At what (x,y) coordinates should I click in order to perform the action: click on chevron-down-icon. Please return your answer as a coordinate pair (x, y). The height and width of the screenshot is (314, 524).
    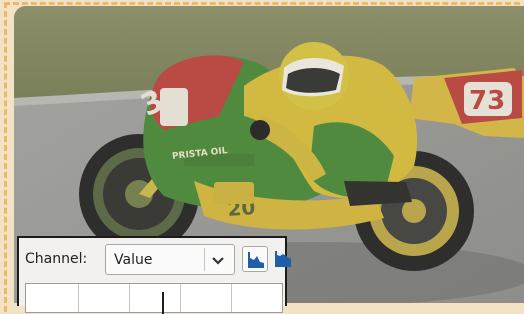
    Looking at the image, I should click on (218, 260).